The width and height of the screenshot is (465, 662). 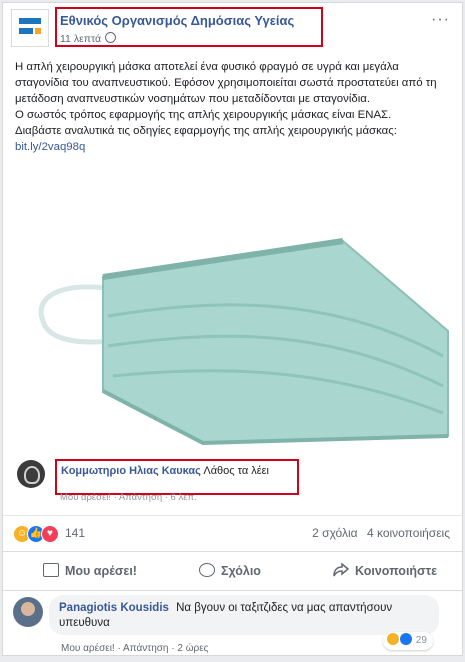 I want to click on haha-mini-icon, so click(x=393, y=639).